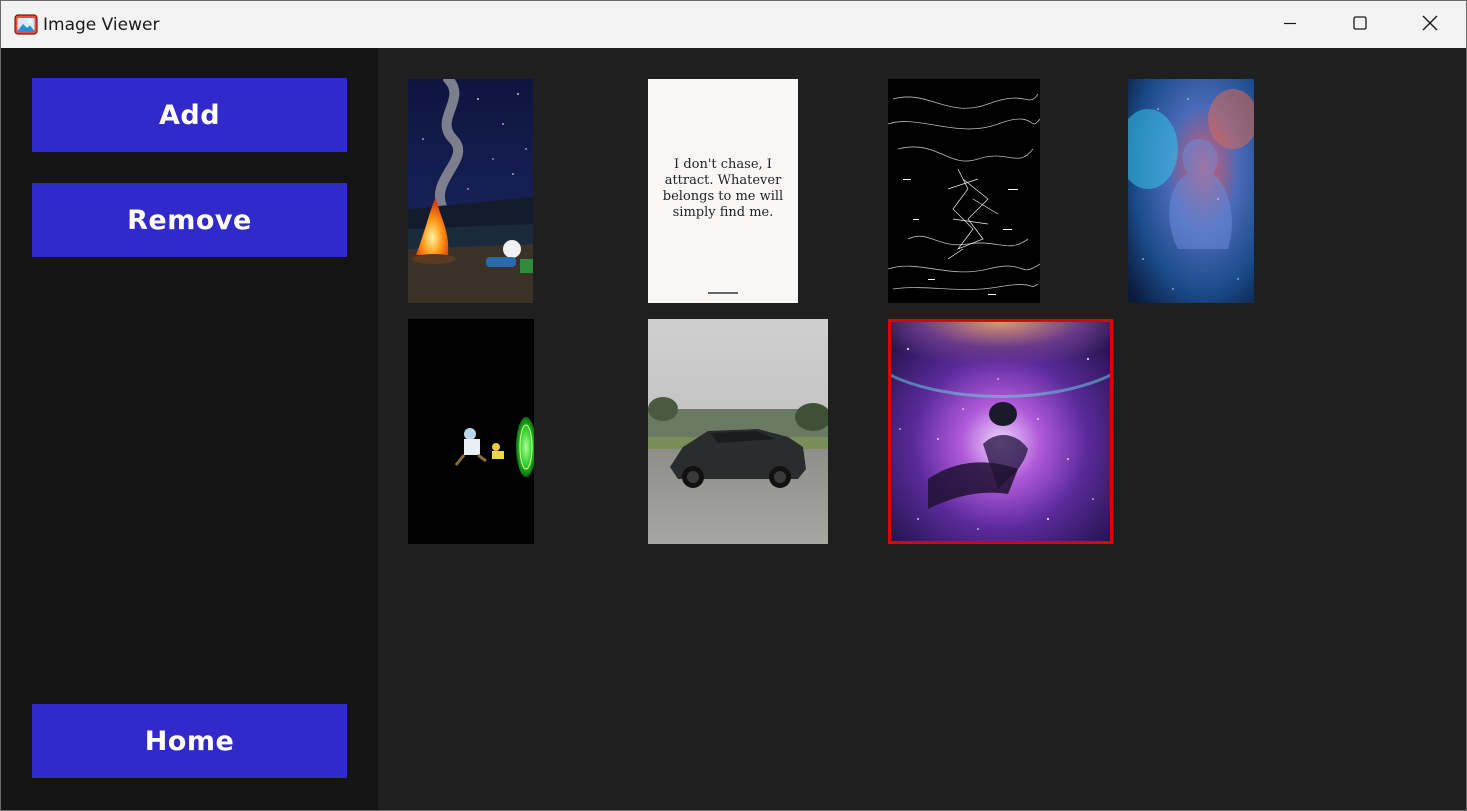 The height and width of the screenshot is (811, 1467). What do you see at coordinates (1000, 431) in the screenshot?
I see `selection-highlight` at bounding box center [1000, 431].